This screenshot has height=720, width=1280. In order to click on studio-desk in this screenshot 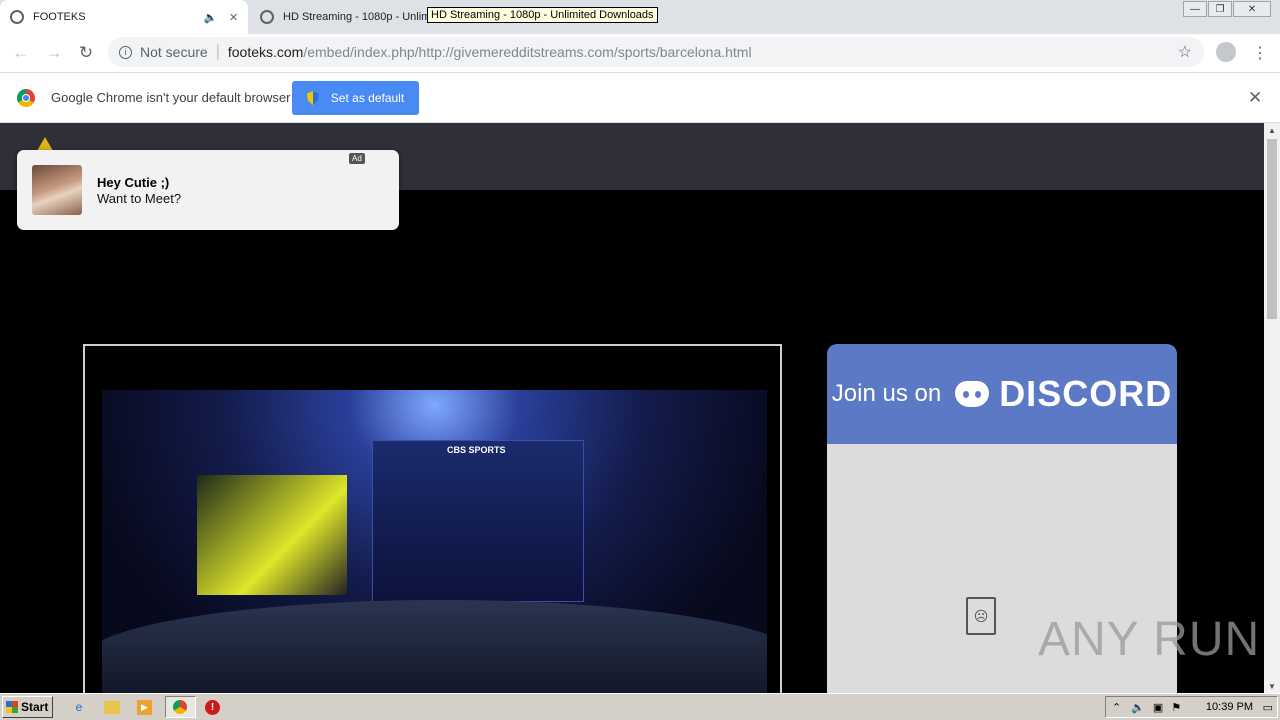, I will do `click(434, 646)`.